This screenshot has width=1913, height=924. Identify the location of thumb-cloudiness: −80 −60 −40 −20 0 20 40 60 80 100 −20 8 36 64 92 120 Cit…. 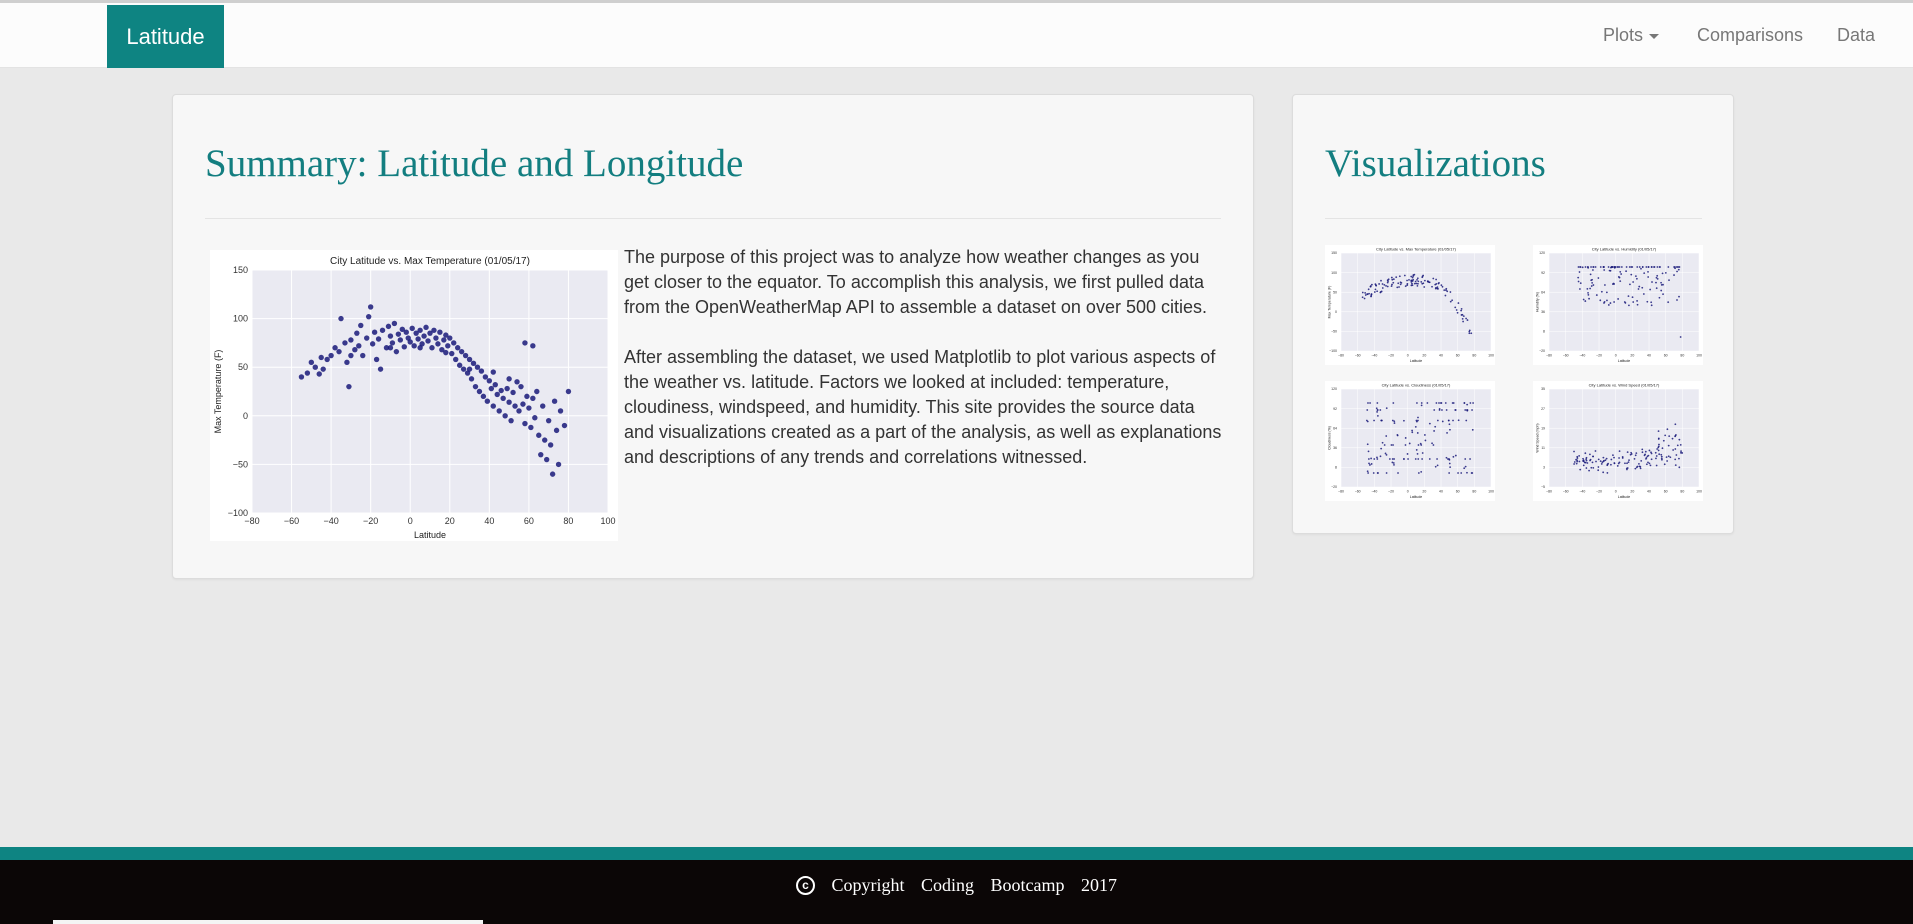
(1410, 441).